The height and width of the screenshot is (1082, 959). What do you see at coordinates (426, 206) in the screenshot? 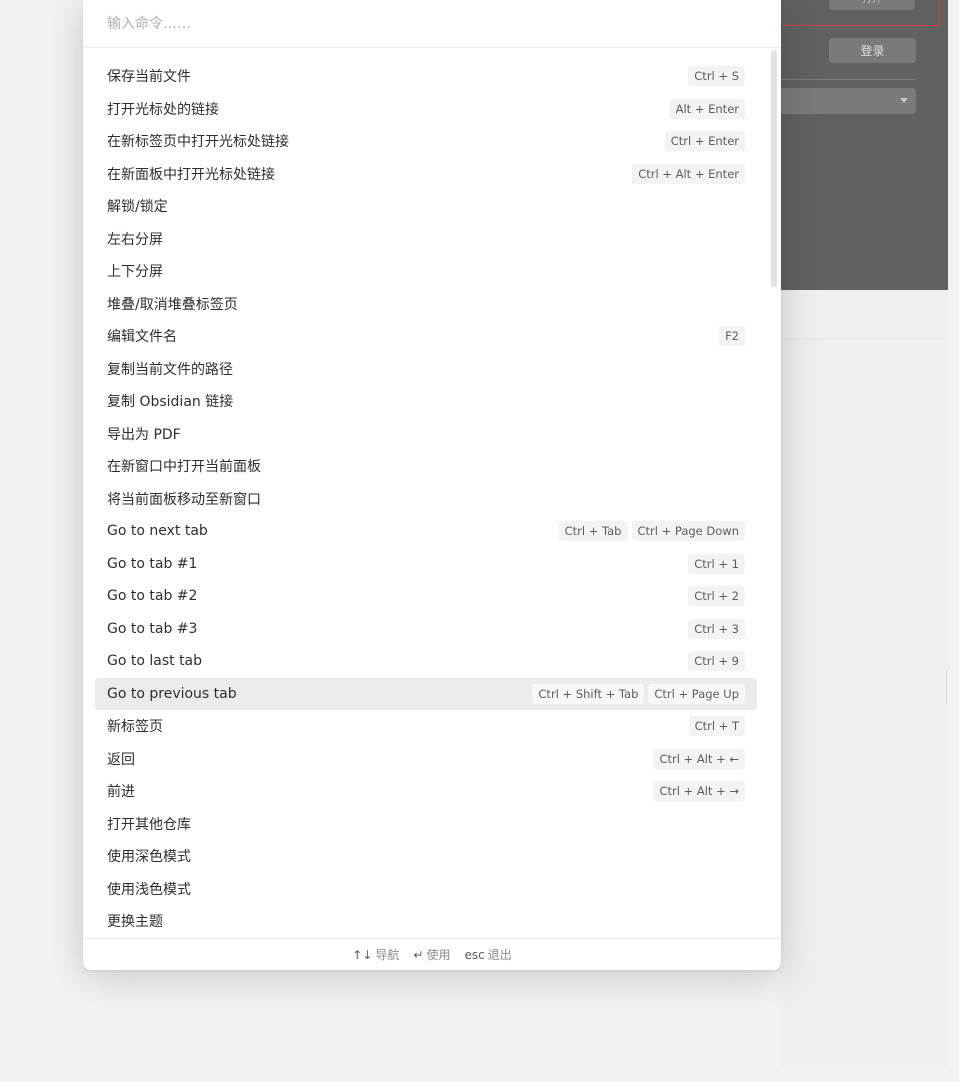
I see `command-item: 解锁/锁定` at bounding box center [426, 206].